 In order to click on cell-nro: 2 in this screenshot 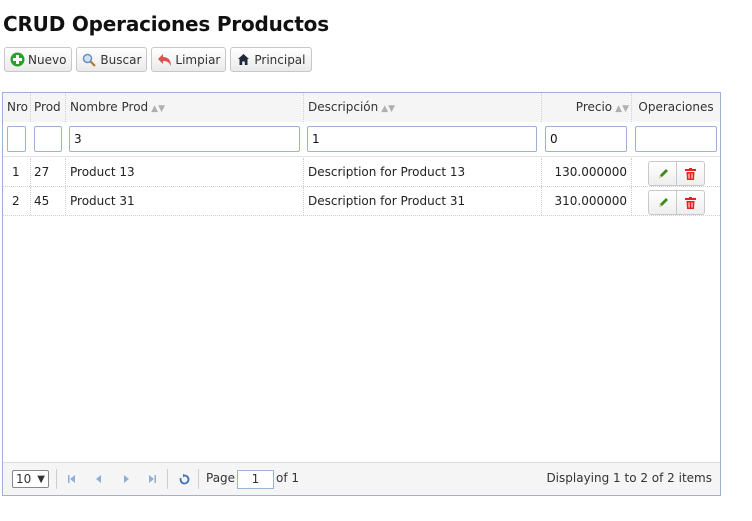, I will do `click(17, 201)`.